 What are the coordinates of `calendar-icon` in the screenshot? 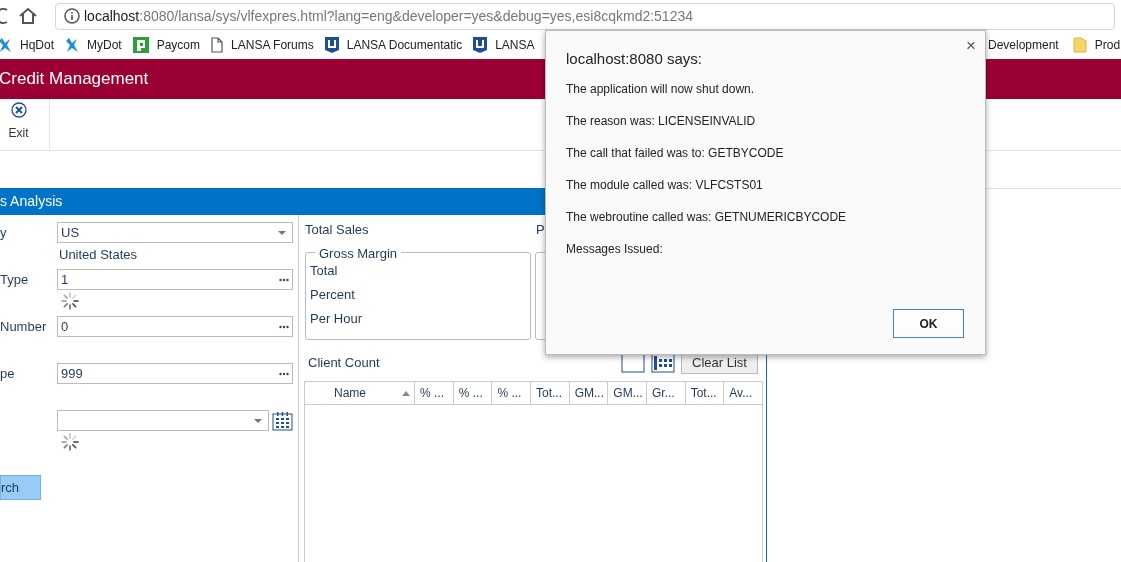 It's located at (282, 420).